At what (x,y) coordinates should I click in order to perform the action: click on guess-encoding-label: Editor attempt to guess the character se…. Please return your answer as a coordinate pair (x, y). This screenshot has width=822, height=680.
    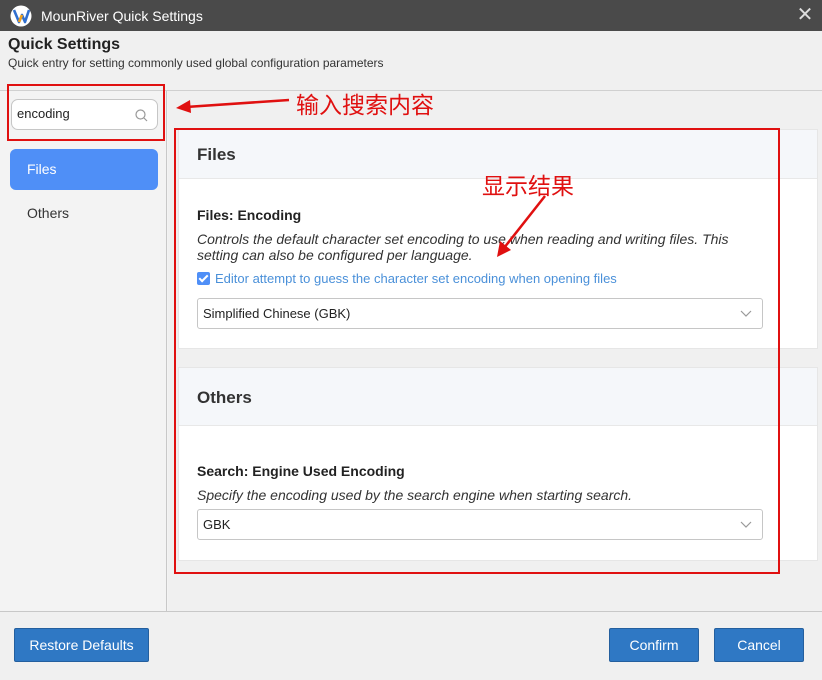
    Looking at the image, I should click on (416, 278).